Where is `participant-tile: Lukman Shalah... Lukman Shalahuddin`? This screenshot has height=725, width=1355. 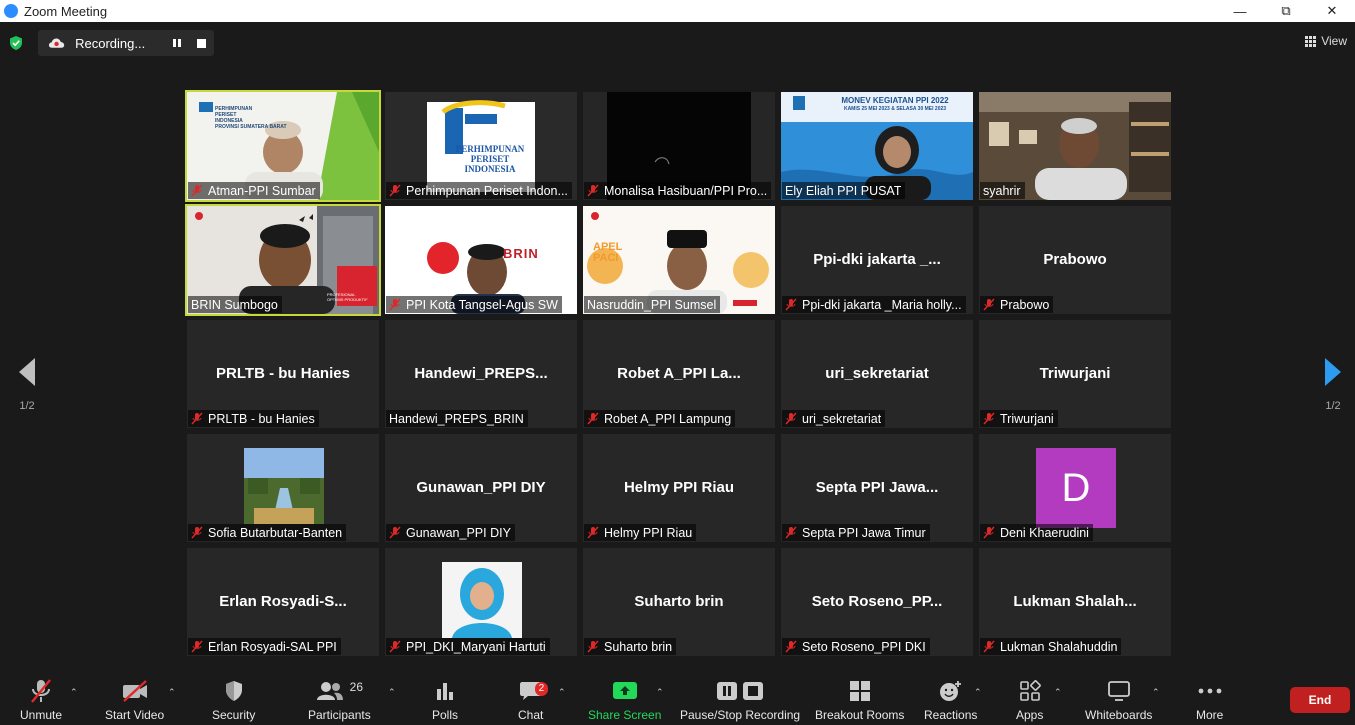
participant-tile: Lukman Shalah... Lukman Shalahuddin is located at coordinates (1075, 602).